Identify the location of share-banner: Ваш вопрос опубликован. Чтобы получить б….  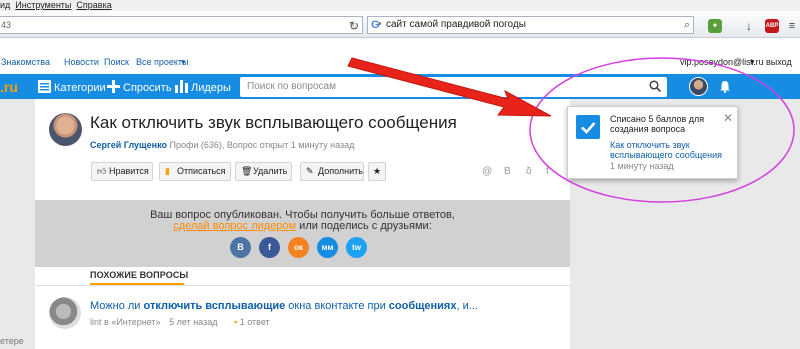
(302, 233).